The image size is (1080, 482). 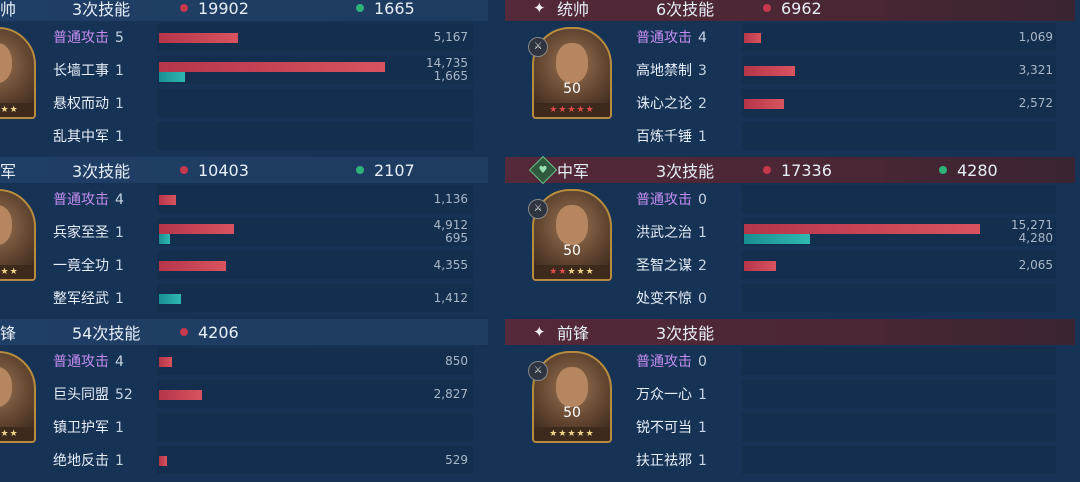 I want to click on skill-row: 普通攻击 4 1,136, so click(x=263, y=198).